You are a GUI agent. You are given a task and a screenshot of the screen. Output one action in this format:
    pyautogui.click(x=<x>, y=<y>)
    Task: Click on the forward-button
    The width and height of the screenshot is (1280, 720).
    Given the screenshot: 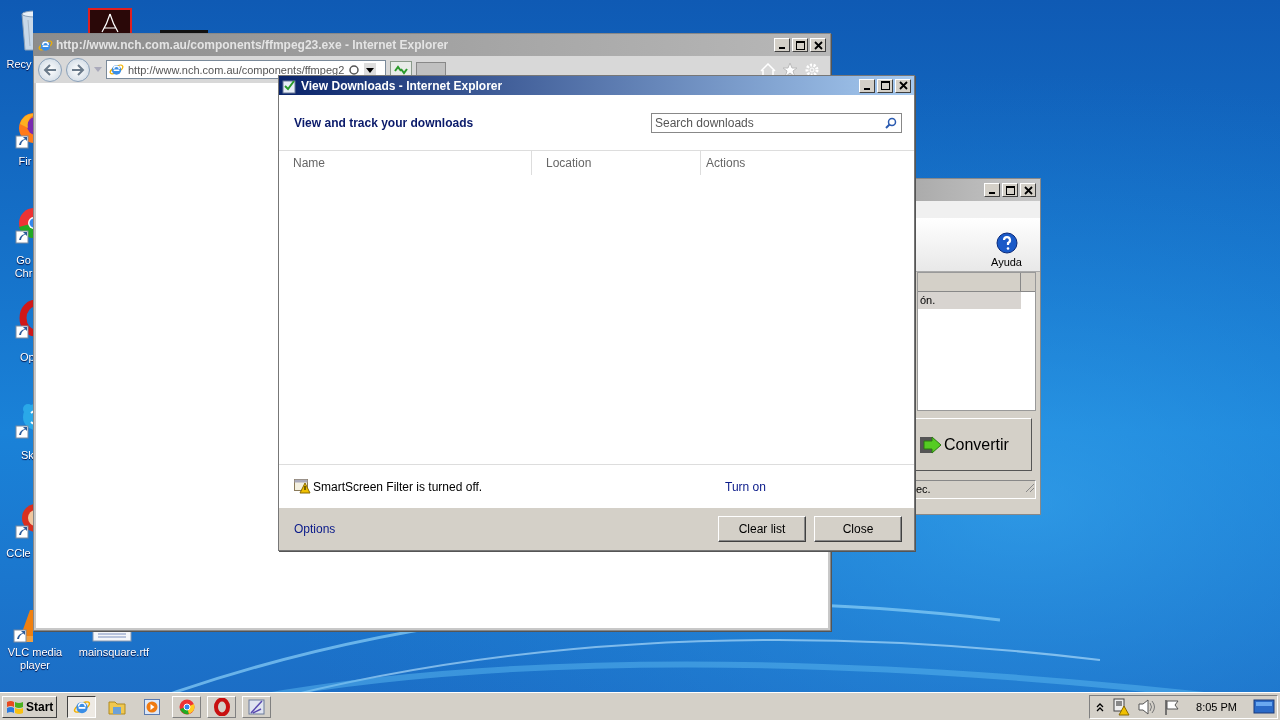 What is the action you would take?
    pyautogui.click(x=78, y=69)
    